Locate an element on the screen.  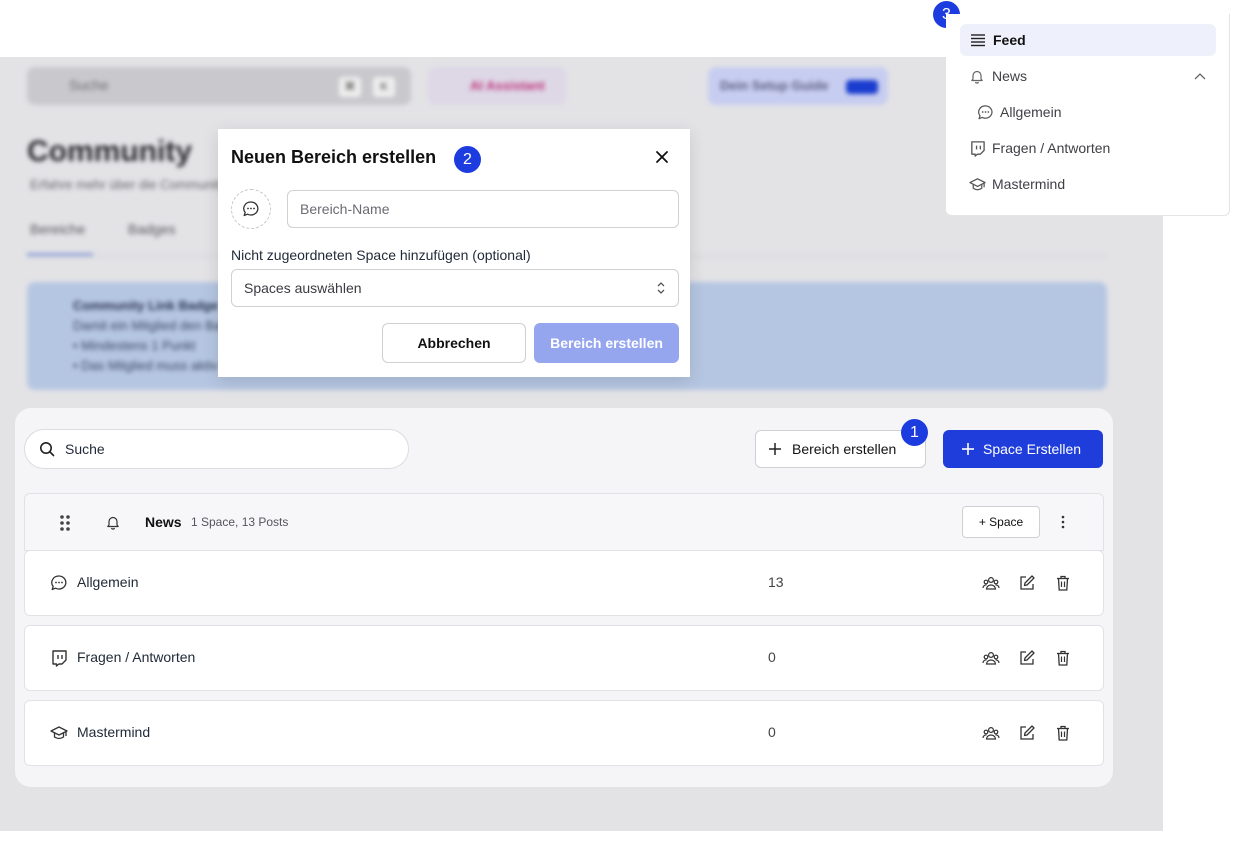
more-options-icon is located at coordinates (1063, 522).